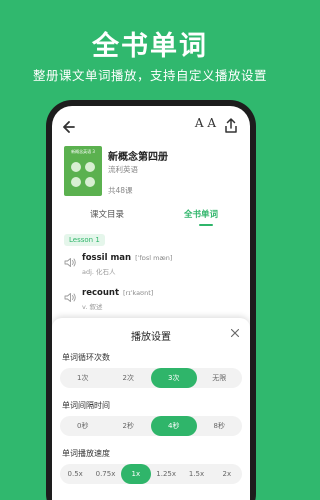 The image size is (320, 500). I want to click on speed-selector: 0.5x 0.75x 1x 1.25x 1.5x 2x, so click(151, 474).